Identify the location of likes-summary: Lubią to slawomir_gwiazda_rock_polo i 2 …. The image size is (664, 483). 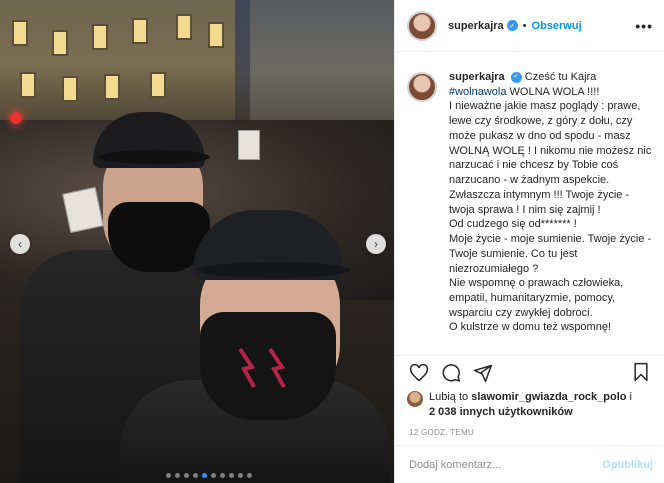
(532, 404).